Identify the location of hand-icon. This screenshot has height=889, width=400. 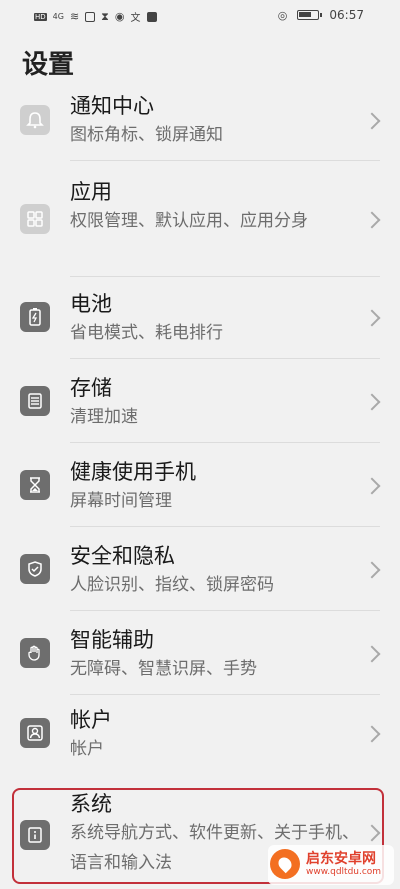
(35, 653).